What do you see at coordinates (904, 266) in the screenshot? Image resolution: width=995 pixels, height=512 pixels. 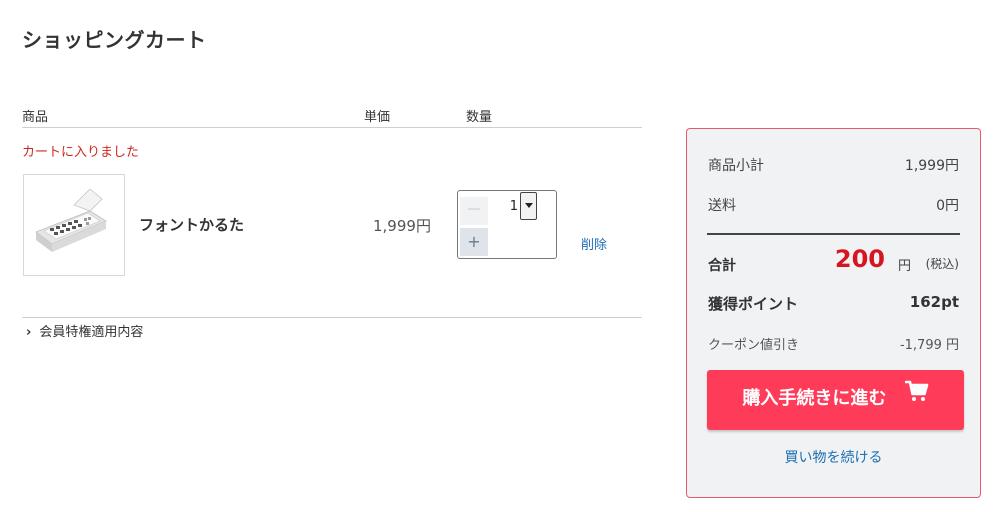 I see `total-unit: 円` at bounding box center [904, 266].